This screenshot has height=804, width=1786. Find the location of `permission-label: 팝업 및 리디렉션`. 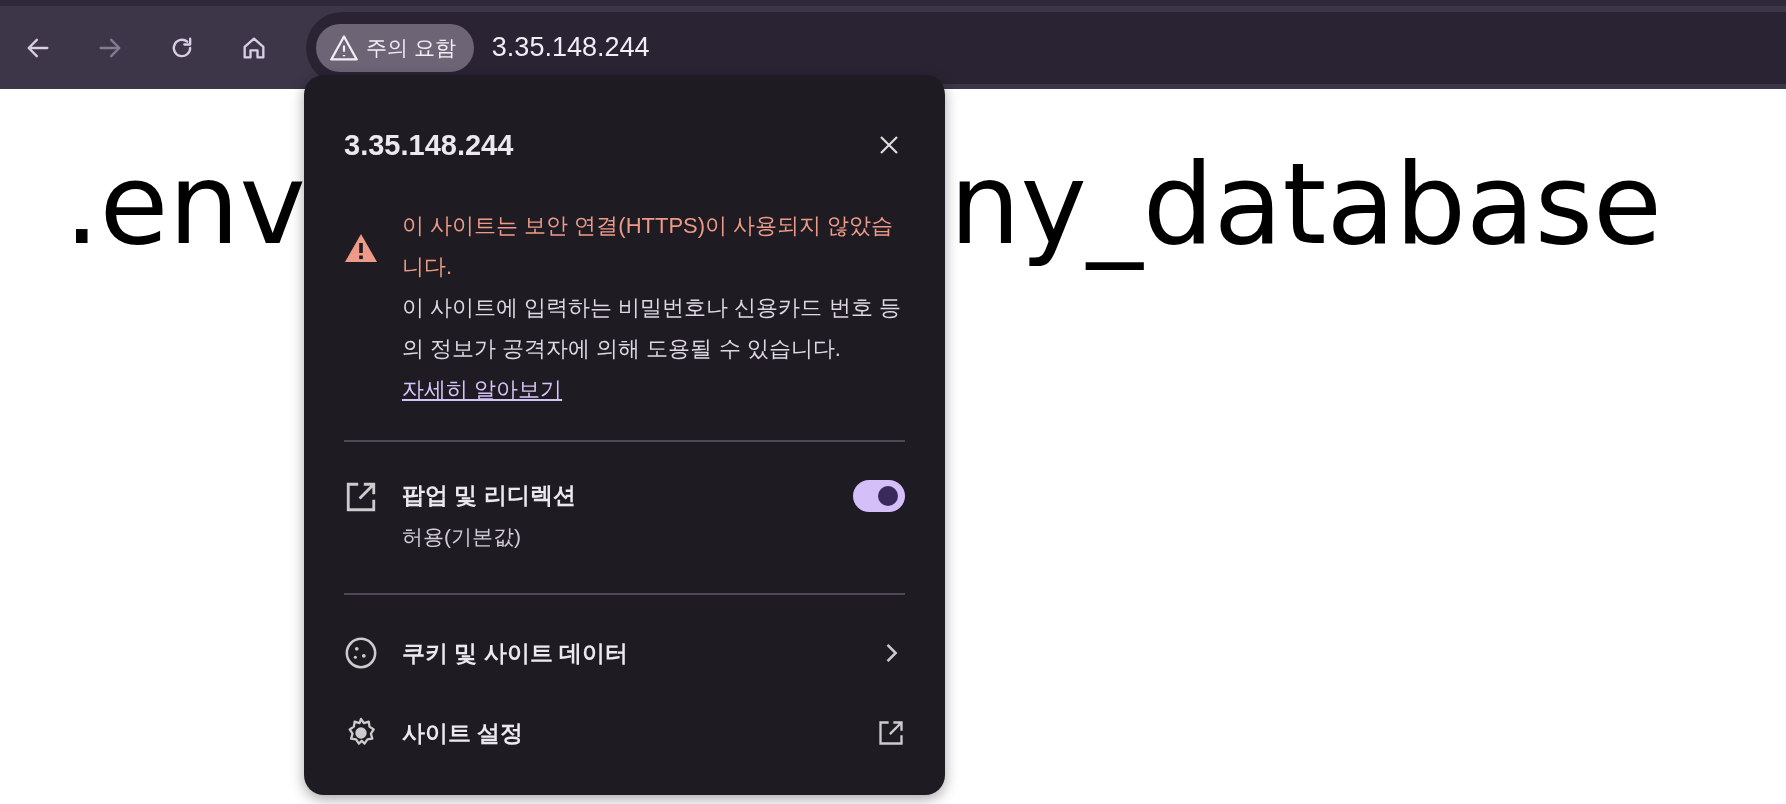

permission-label: 팝업 및 리디렉션 is located at coordinates (489, 495).